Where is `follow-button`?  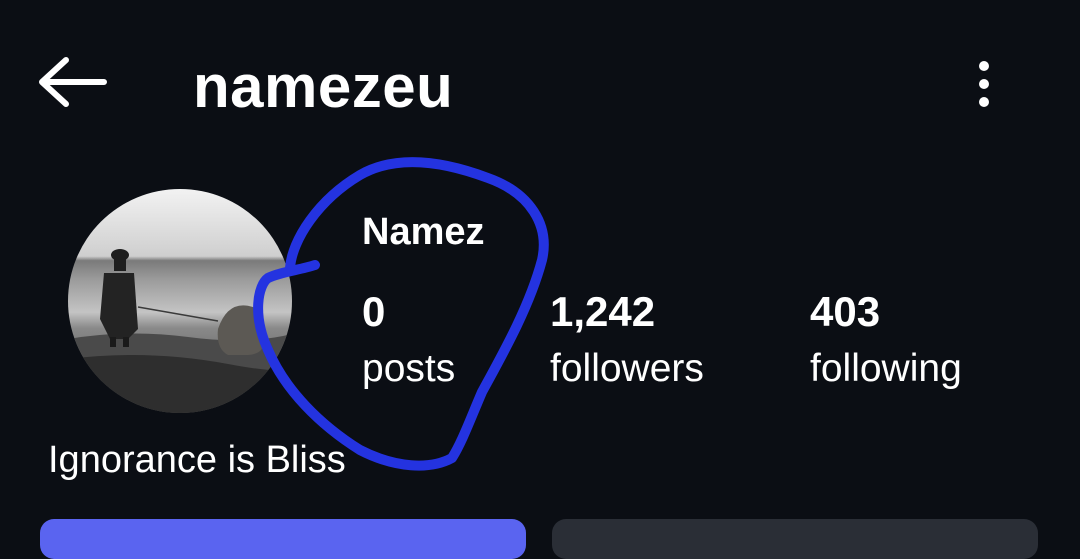 follow-button is located at coordinates (283, 539).